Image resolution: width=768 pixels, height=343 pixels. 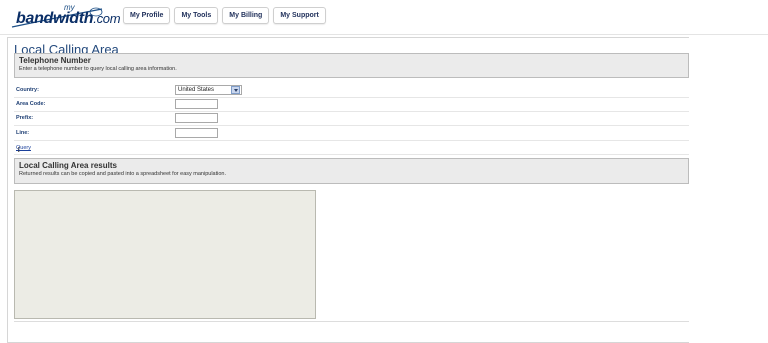 I want to click on results-textarea, so click(x=165, y=254).